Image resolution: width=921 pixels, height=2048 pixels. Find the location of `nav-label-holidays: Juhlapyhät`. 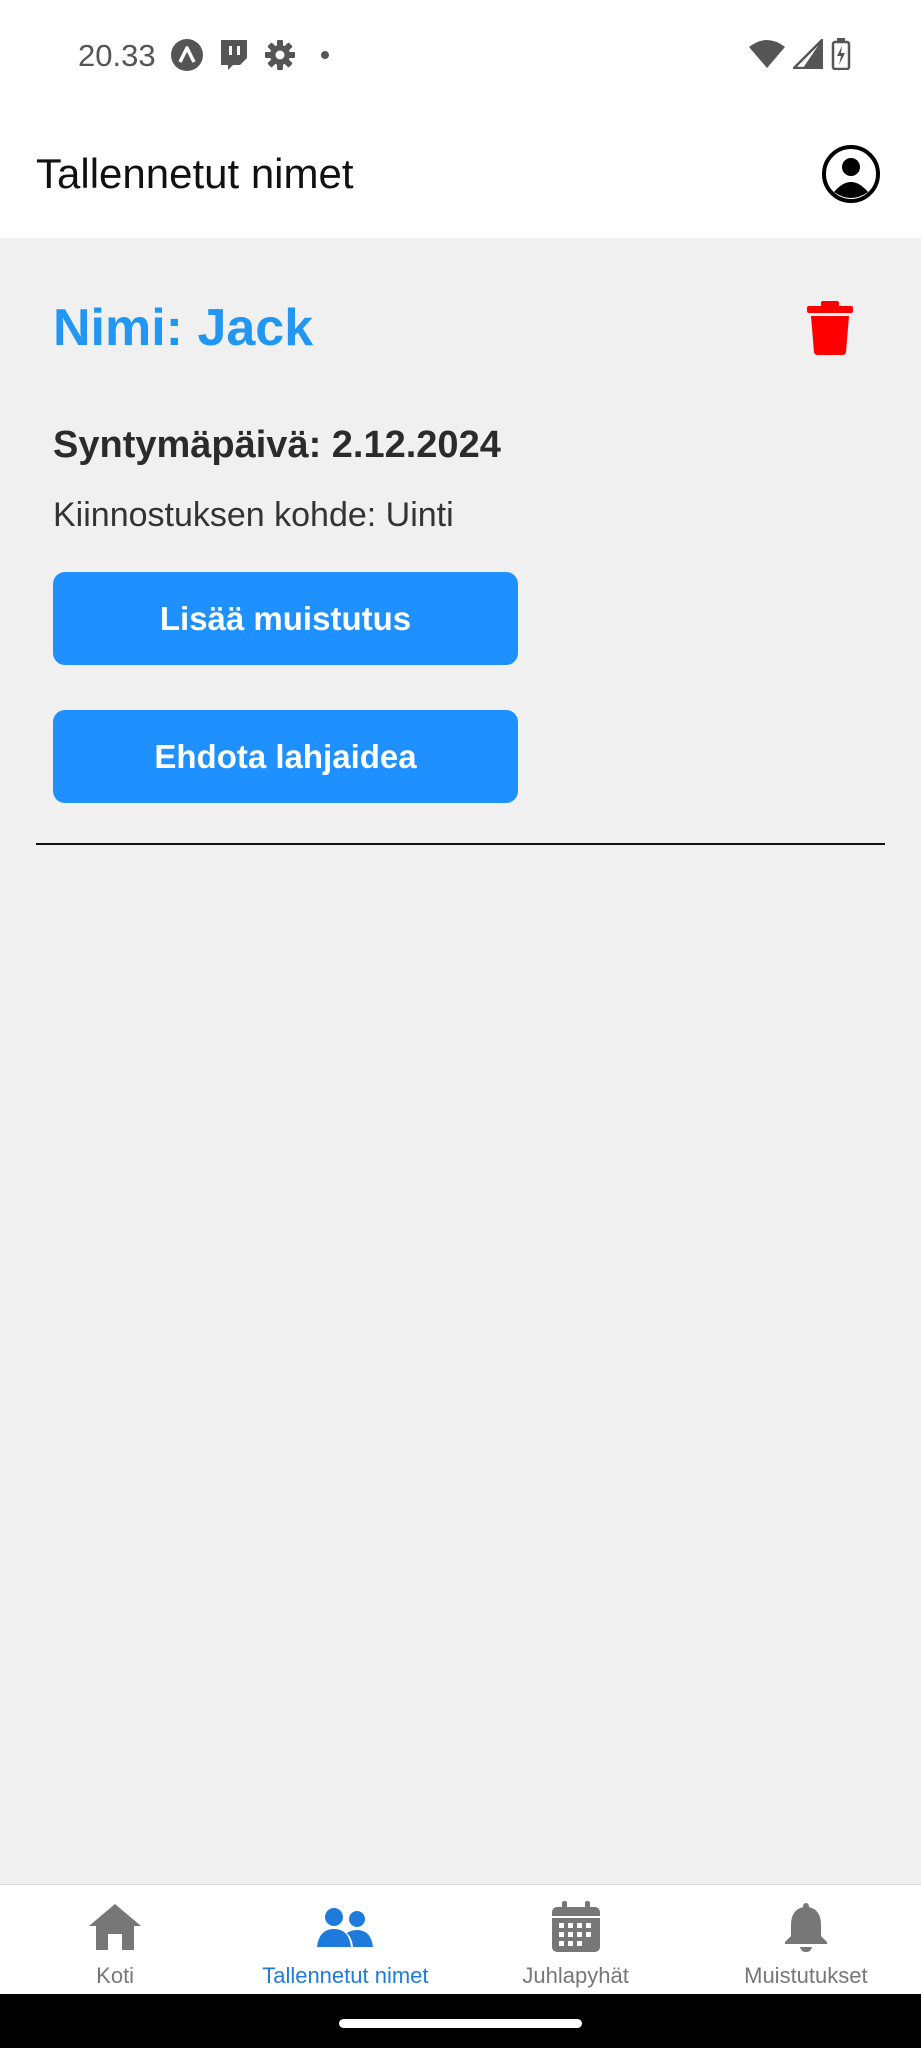

nav-label-holidays: Juhlapyhät is located at coordinates (575, 1975).